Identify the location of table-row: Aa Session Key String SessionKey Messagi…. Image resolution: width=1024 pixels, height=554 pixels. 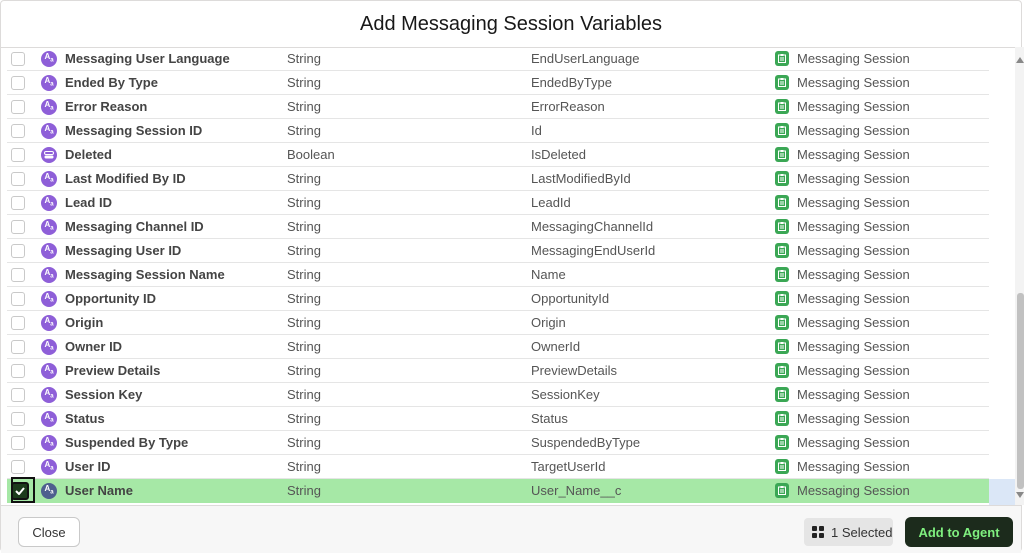
(498, 395).